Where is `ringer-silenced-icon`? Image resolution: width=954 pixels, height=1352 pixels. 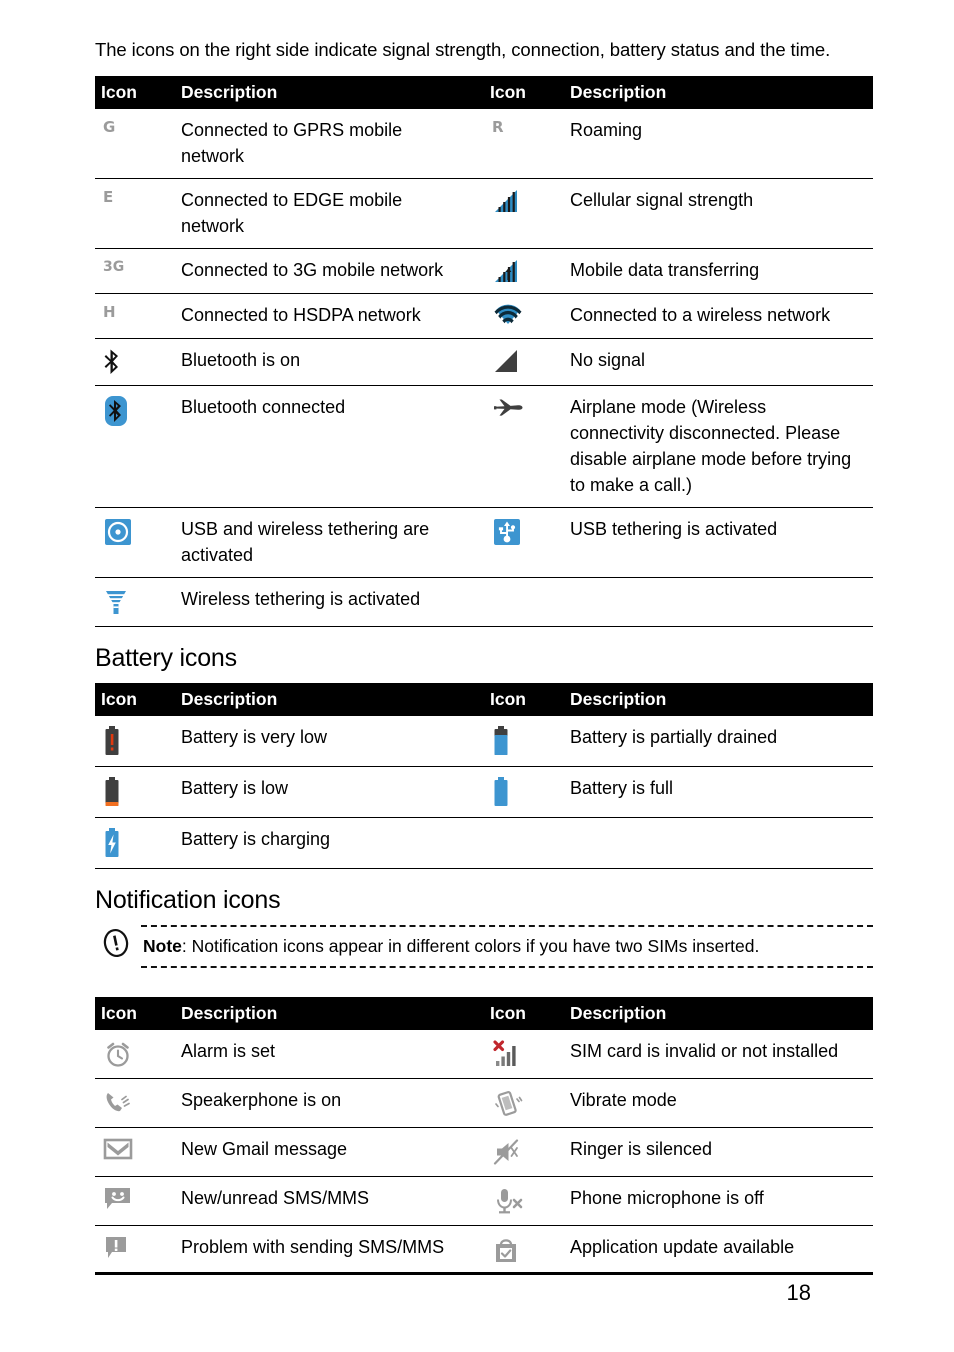
ringer-silenced-icon is located at coordinates (507, 1152).